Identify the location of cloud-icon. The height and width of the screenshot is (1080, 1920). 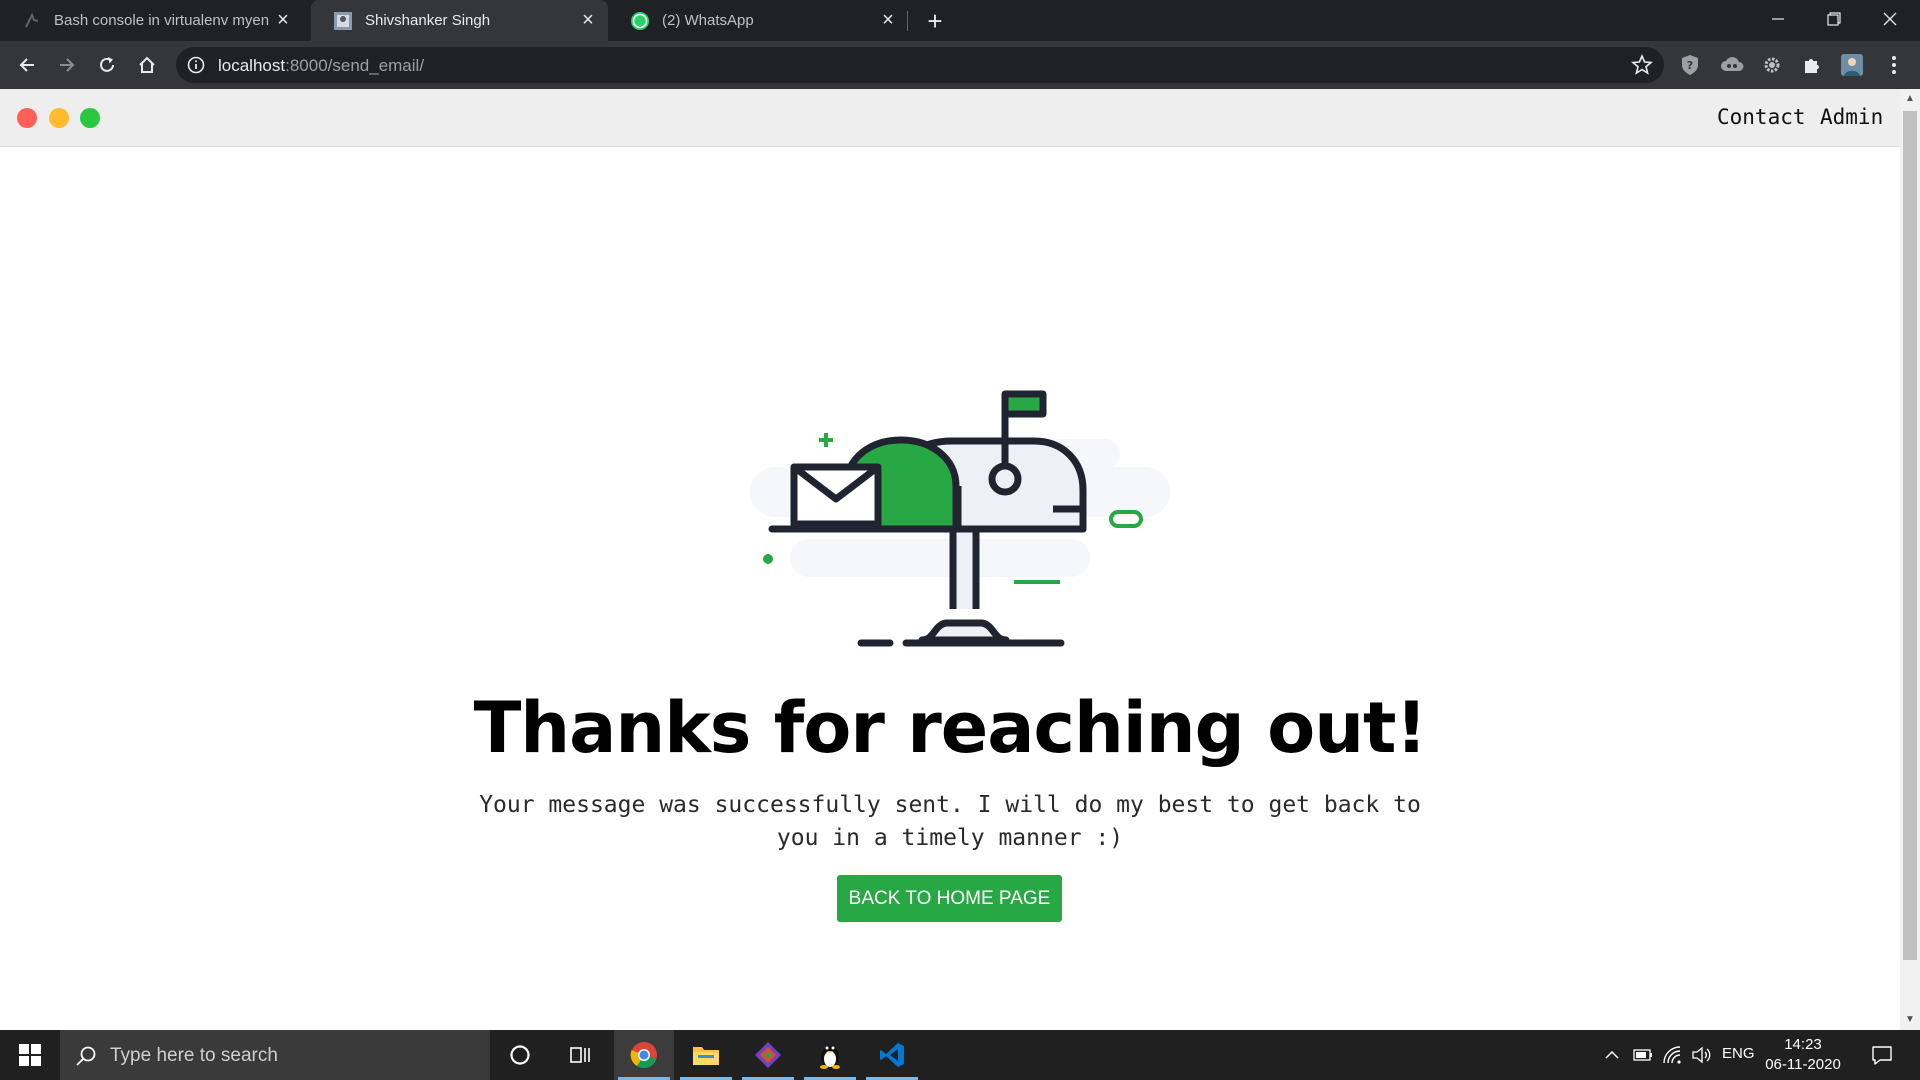
(1732, 64).